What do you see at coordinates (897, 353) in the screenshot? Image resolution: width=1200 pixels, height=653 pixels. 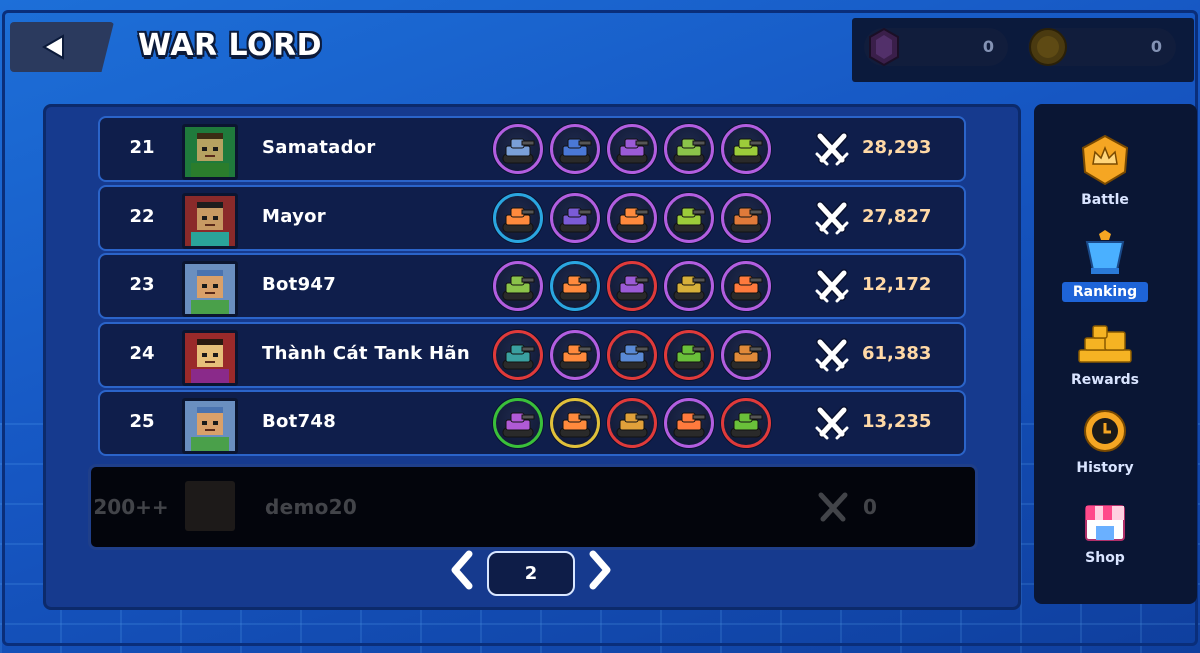 I see `battle-score: 61,383` at bounding box center [897, 353].